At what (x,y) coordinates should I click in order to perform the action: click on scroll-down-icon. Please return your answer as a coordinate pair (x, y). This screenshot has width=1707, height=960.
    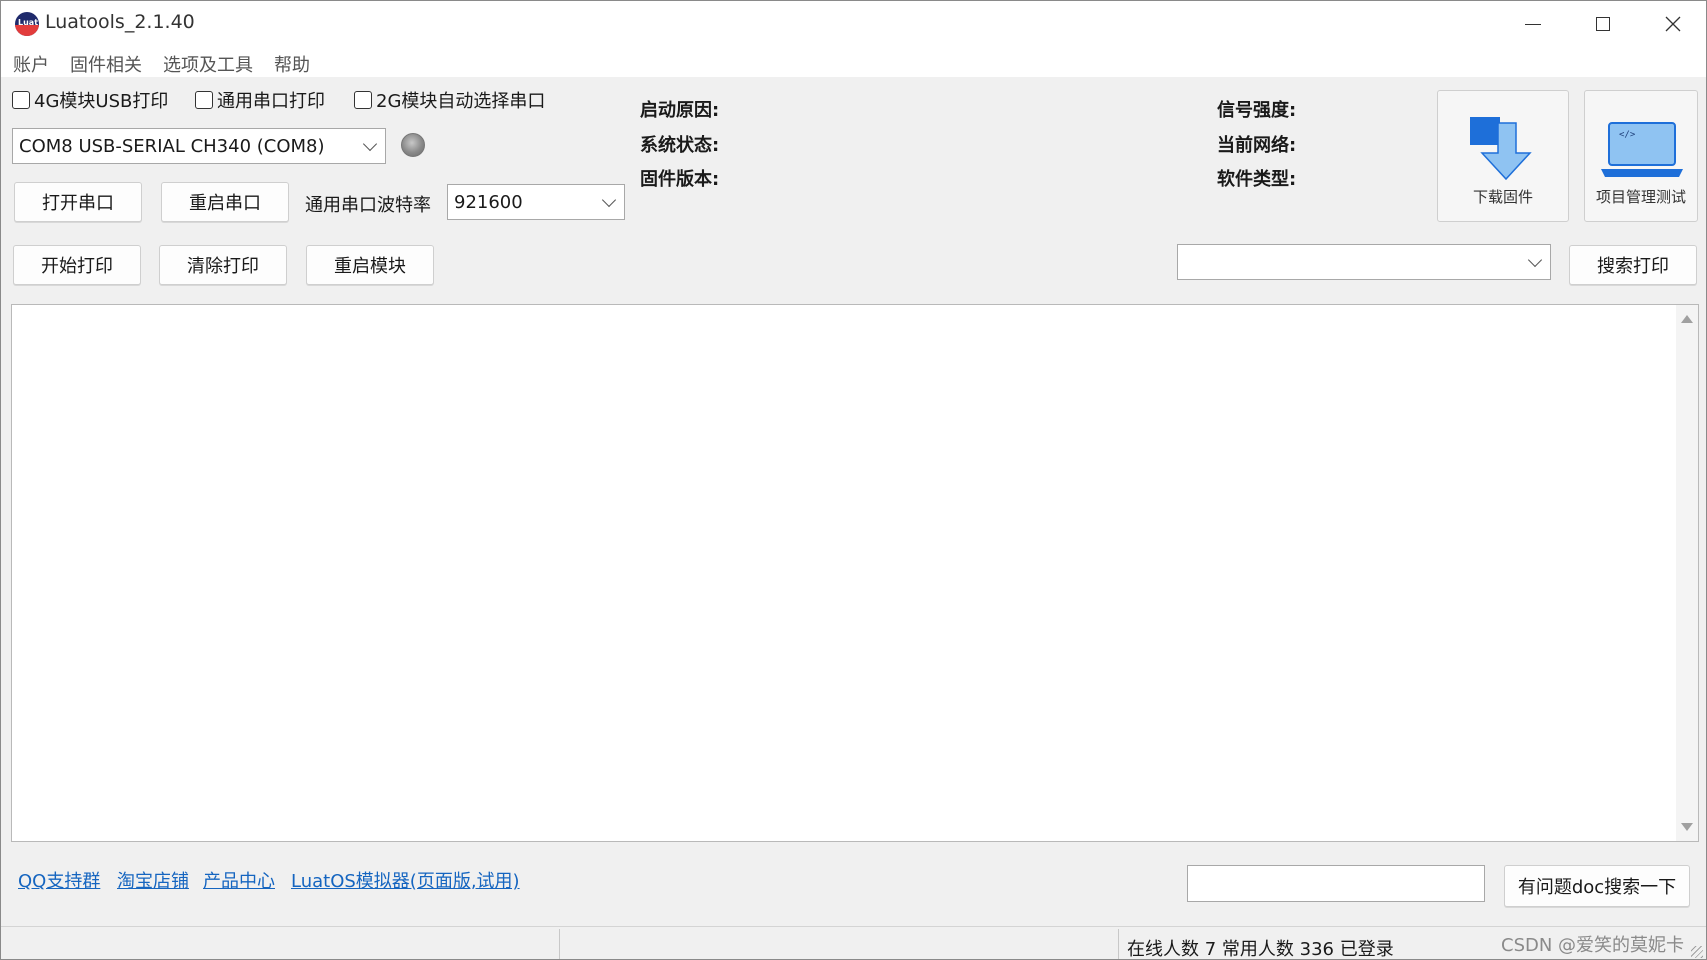
    Looking at the image, I should click on (1687, 827).